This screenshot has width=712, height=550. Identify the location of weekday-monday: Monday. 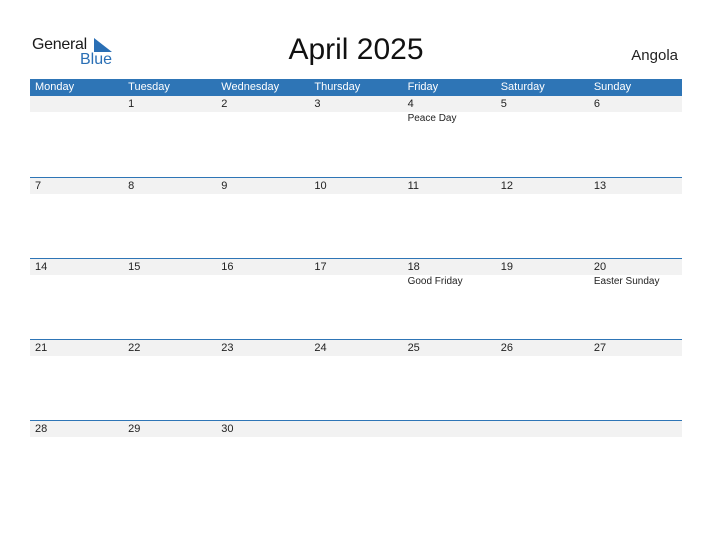
(55, 87).